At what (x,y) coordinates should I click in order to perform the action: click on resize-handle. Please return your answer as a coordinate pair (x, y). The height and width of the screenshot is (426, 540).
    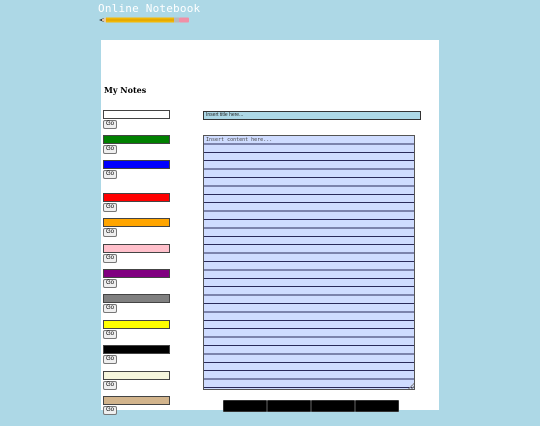
    Looking at the image, I should click on (411, 386).